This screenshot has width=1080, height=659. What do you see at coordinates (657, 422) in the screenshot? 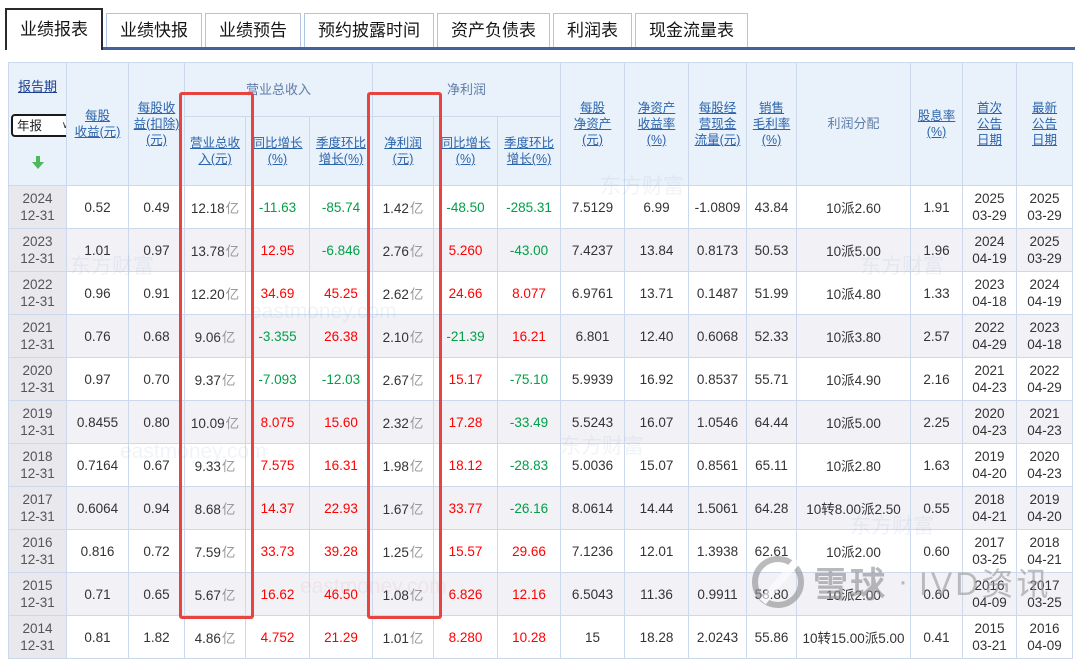
I see `cell-roe: 16.07` at bounding box center [657, 422].